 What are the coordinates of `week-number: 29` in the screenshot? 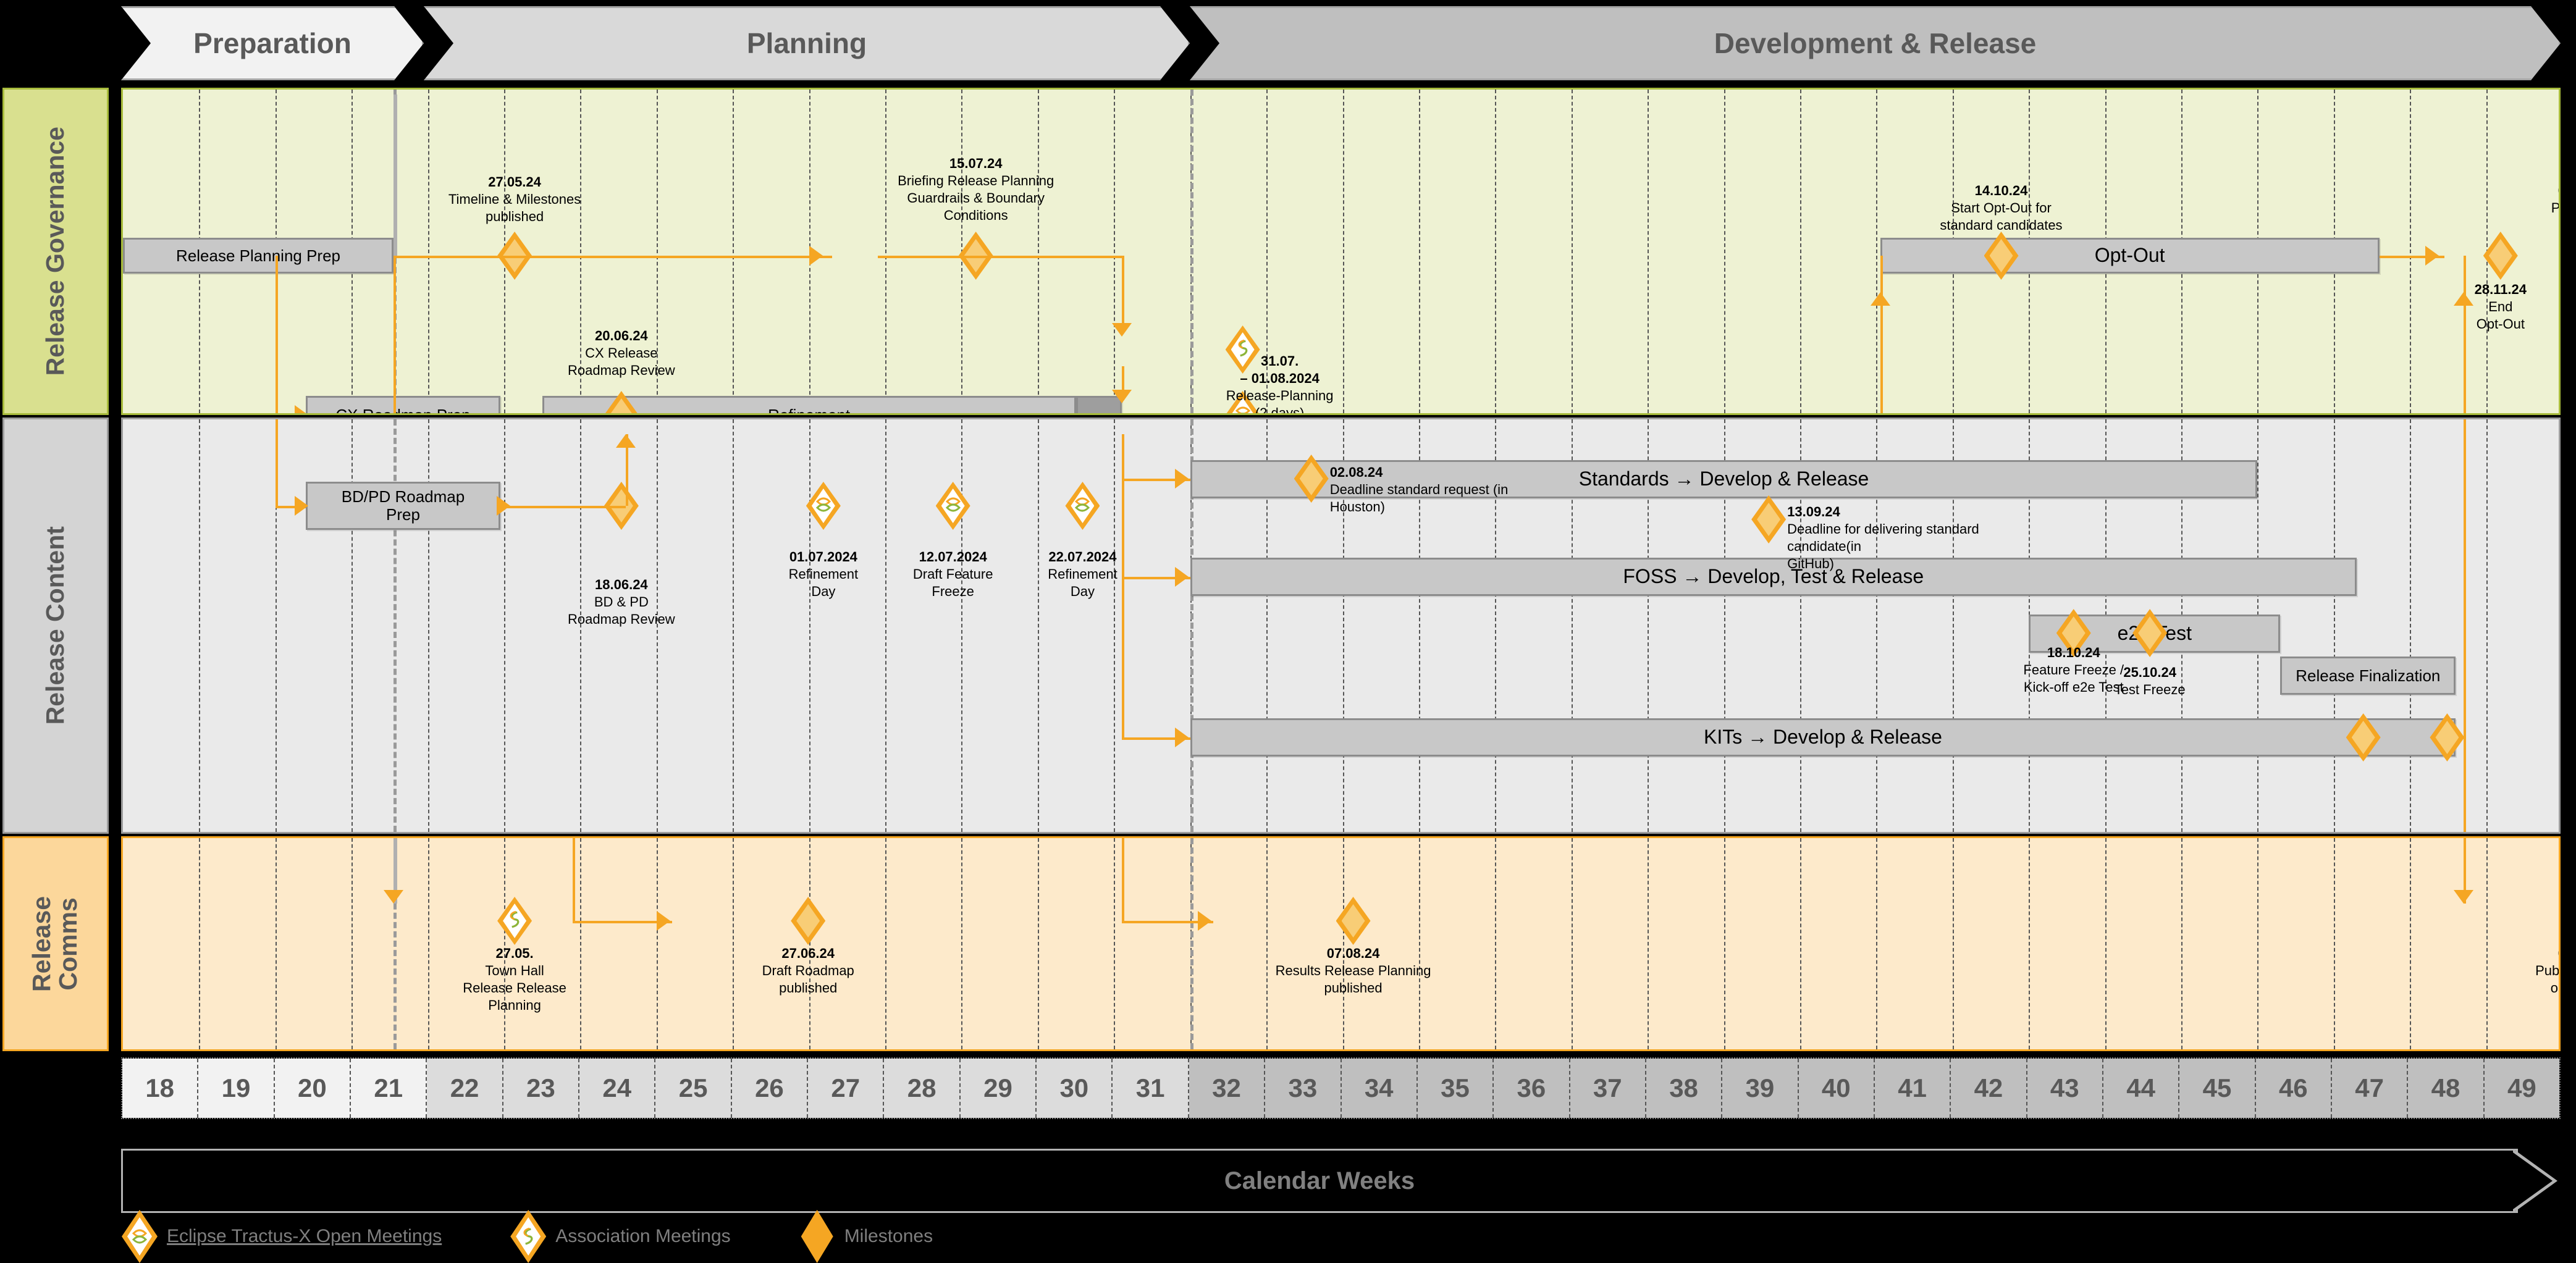 It's located at (997, 1087).